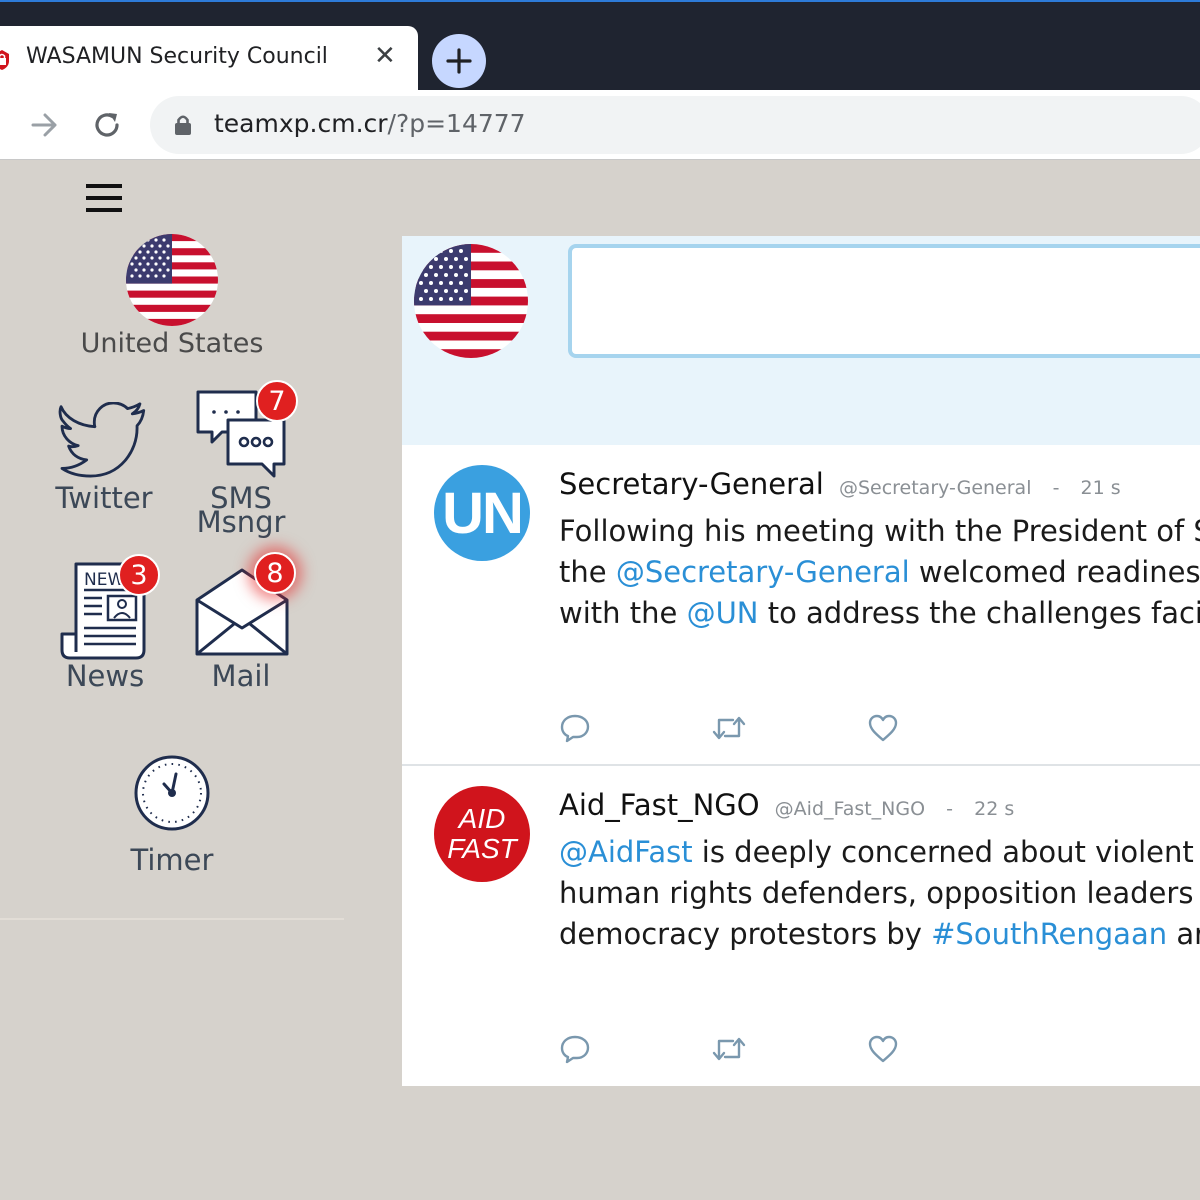 Image resolution: width=1200 pixels, height=1200 pixels. I want to click on tweet-handle: @Aid_Fast_NGO, so click(850, 809).